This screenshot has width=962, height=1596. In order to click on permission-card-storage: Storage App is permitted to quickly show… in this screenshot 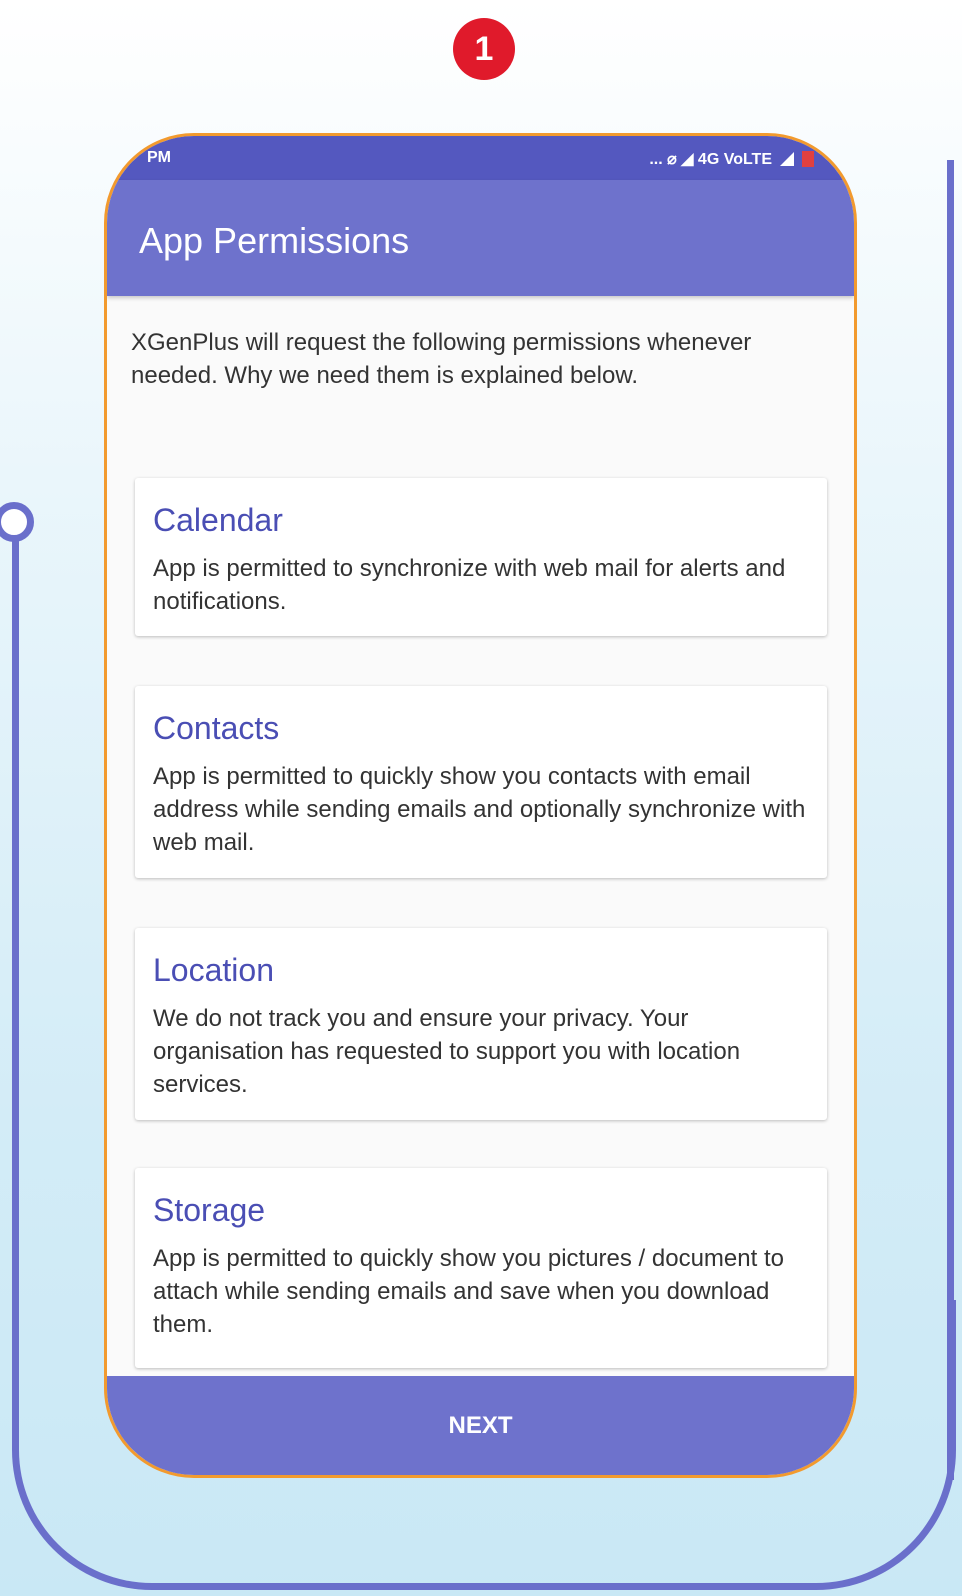, I will do `click(481, 1268)`.